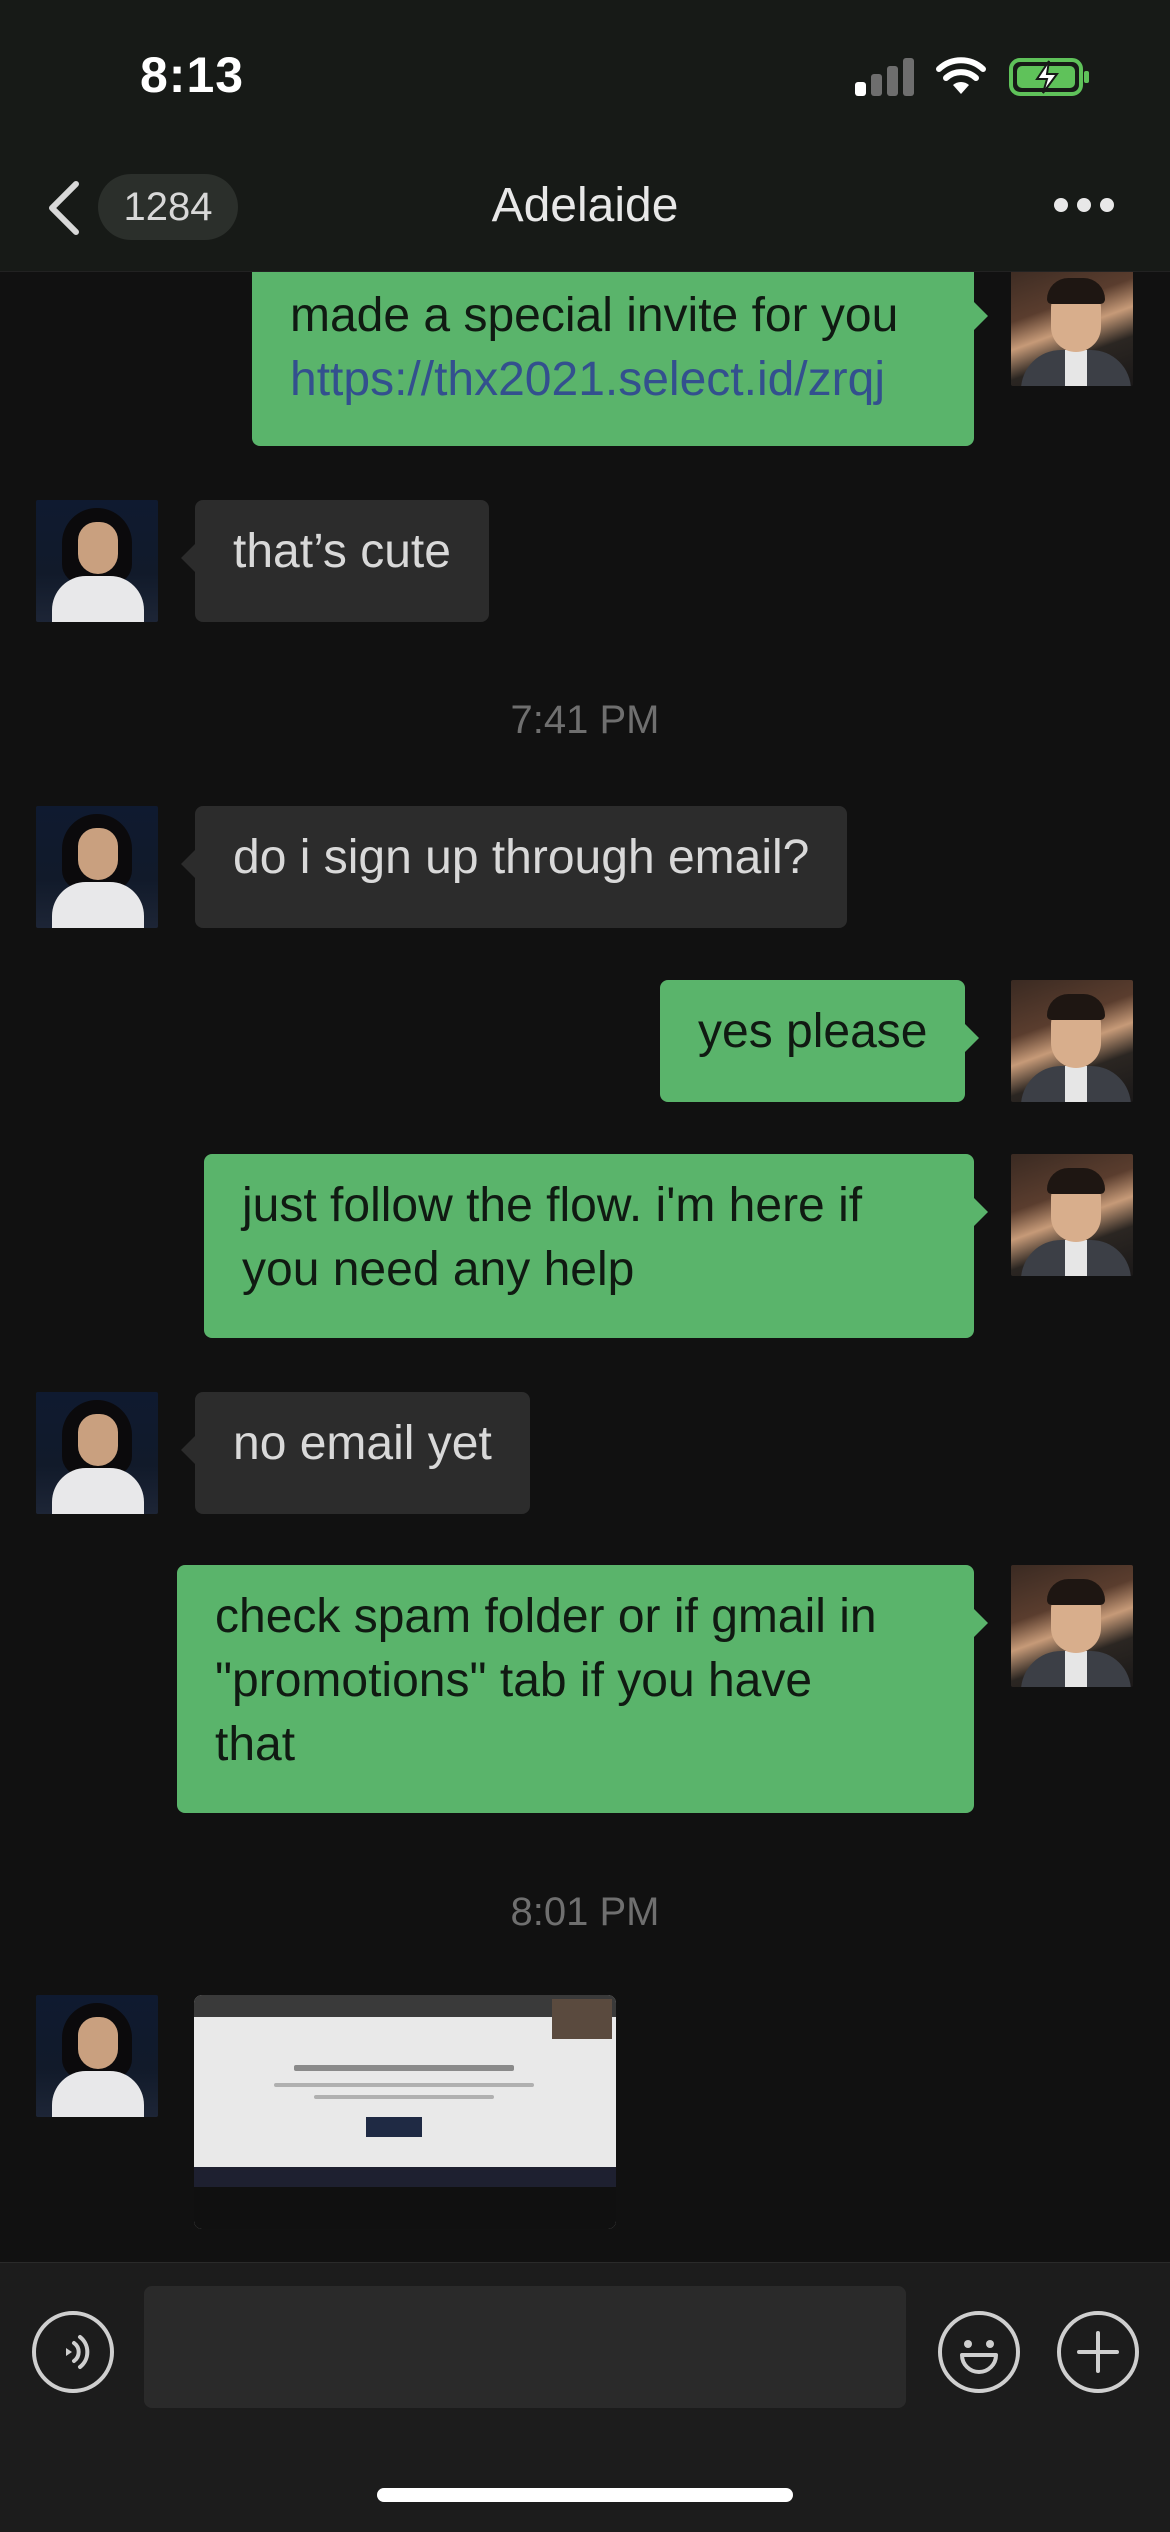 This screenshot has width=1170, height=2532. I want to click on message-text: do i sign up through email?, so click(521, 857).